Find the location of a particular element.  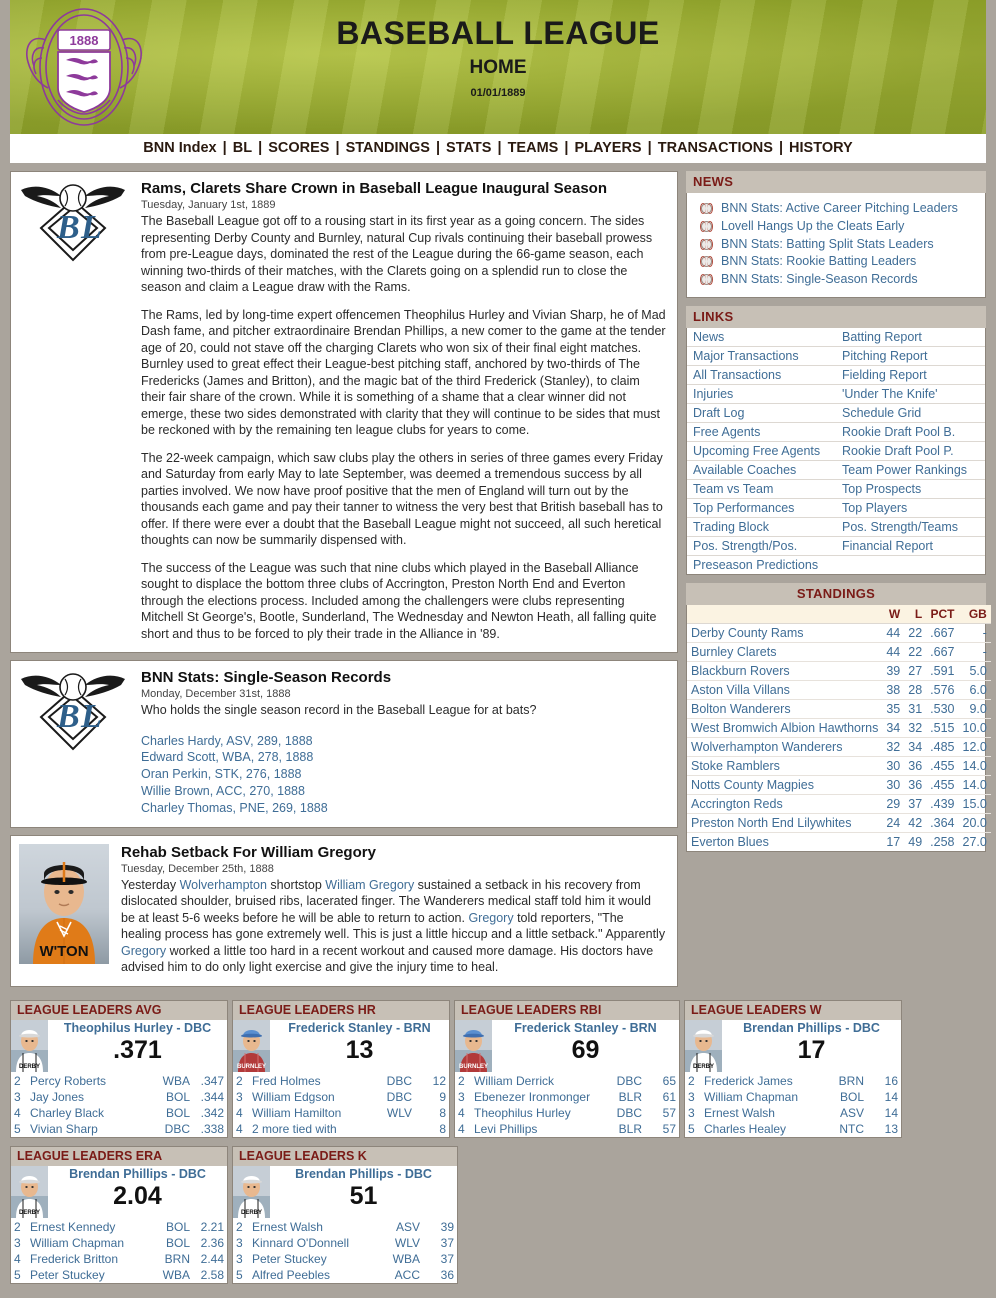

league-leaders-top: BURNLEY Frederick Stanley - BRN 13 is located at coordinates (341, 1045).